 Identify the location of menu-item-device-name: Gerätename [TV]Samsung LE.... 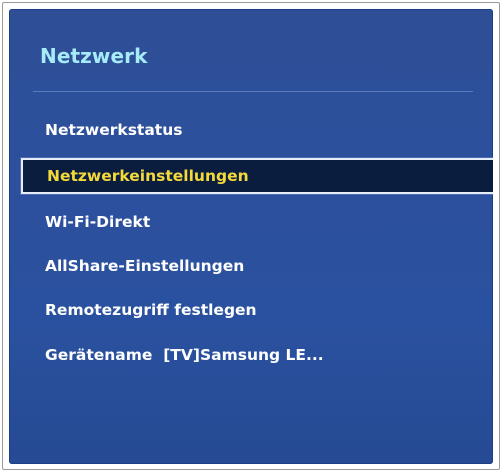
(257, 355).